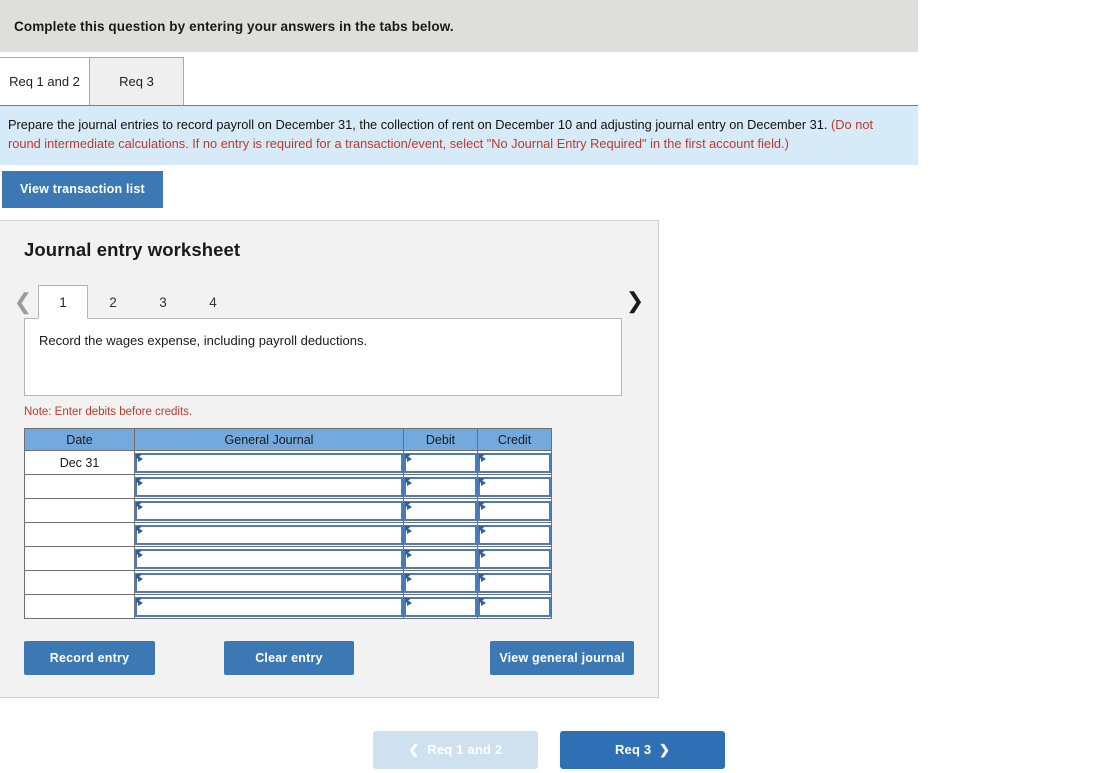 Image resolution: width=1098 pixels, height=773 pixels. What do you see at coordinates (459, 78) in the screenshot?
I see `requirement-tabs: Req 1 and 2 Req 3` at bounding box center [459, 78].